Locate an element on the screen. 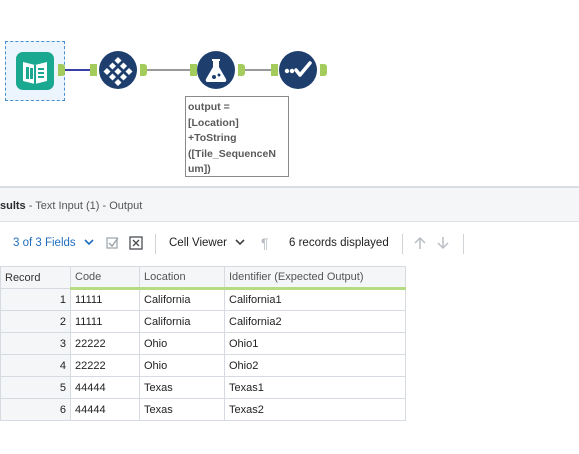  table-row: 5 44444 Texas Texas1 is located at coordinates (203, 387).